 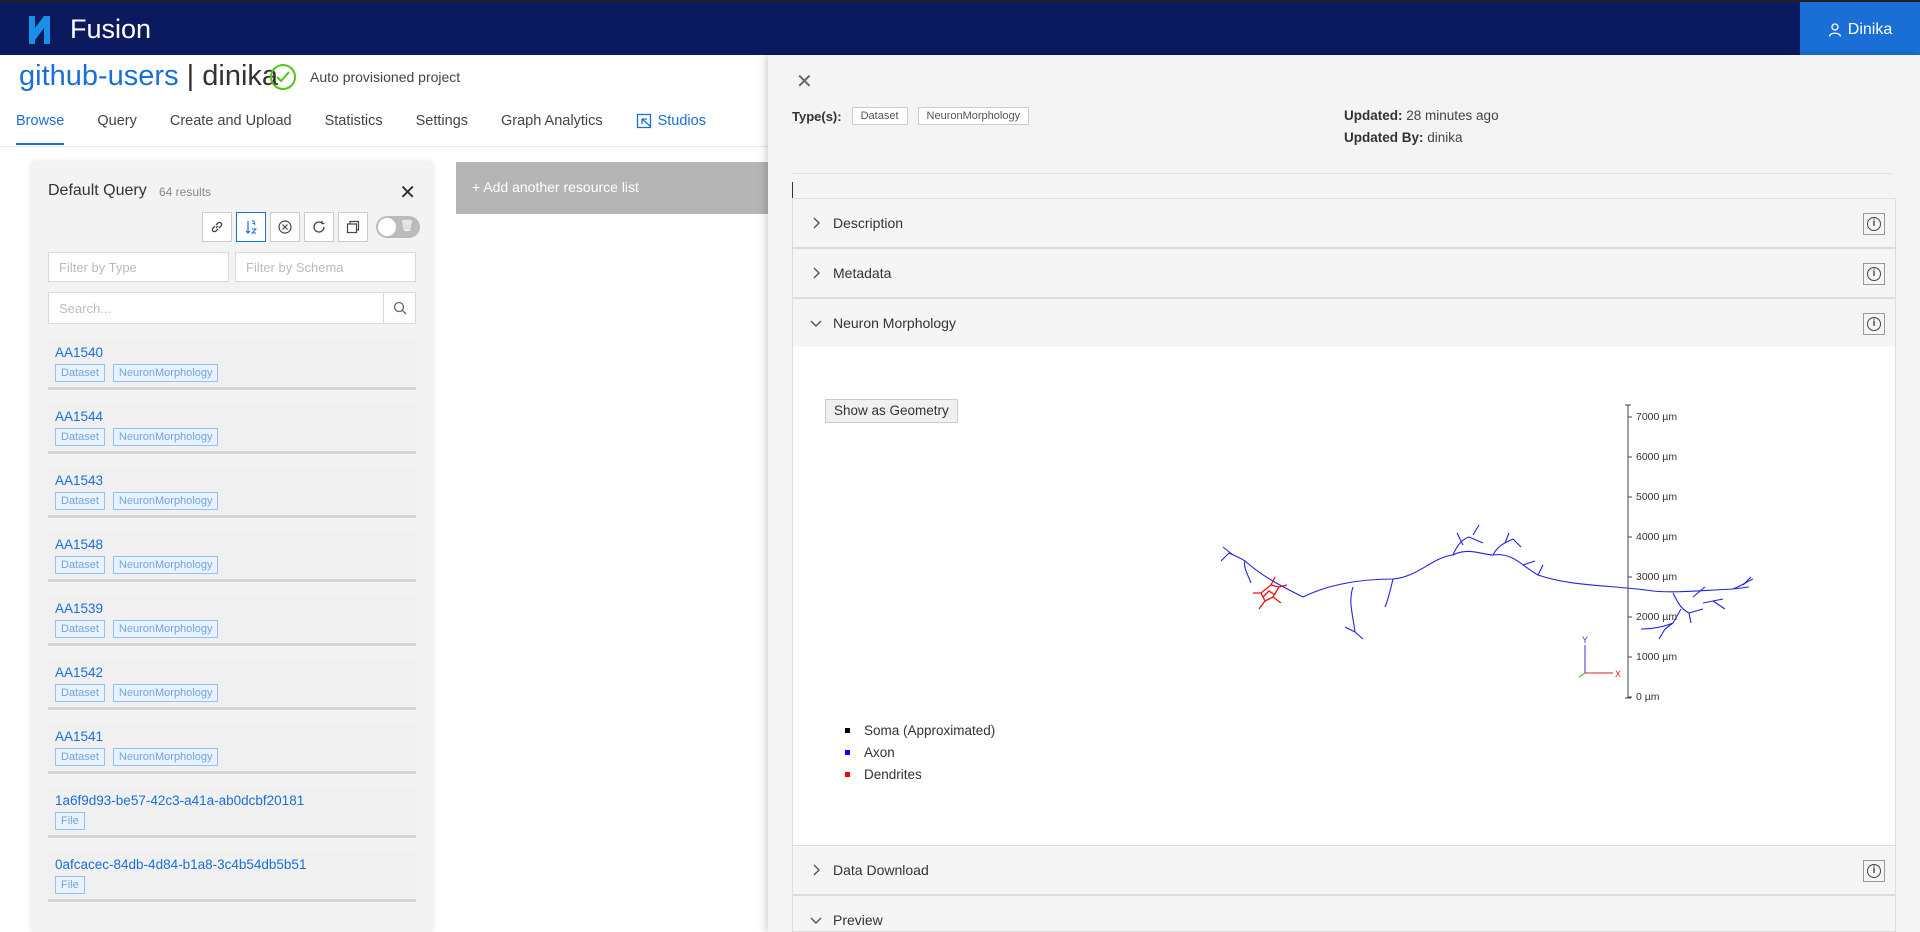 What do you see at coordinates (138, 267) in the screenshot?
I see `filter-by-type-input: Filter by Type` at bounding box center [138, 267].